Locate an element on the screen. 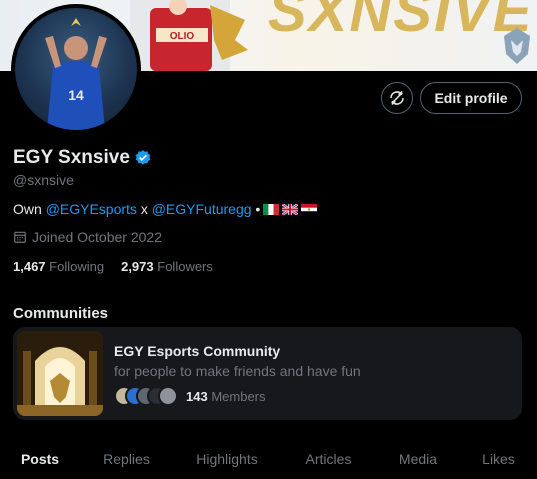 The width and height of the screenshot is (537, 479). team-logo-icon is located at coordinates (517, 46).